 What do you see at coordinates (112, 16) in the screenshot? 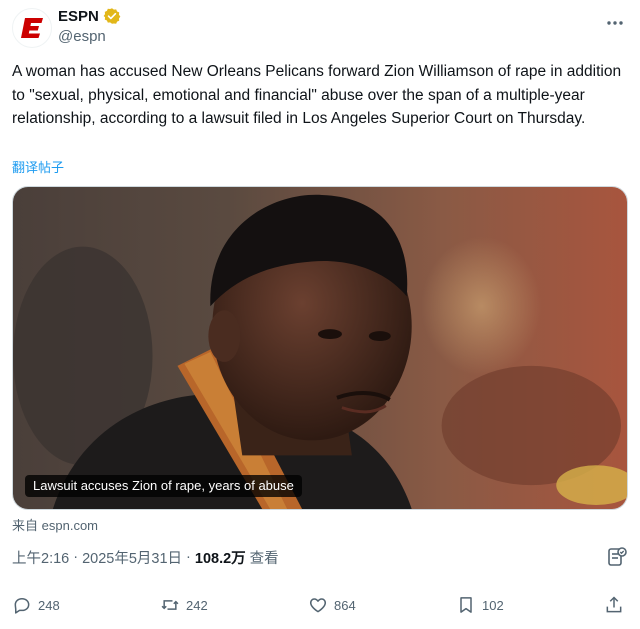
I see `verified-badge-icon` at bounding box center [112, 16].